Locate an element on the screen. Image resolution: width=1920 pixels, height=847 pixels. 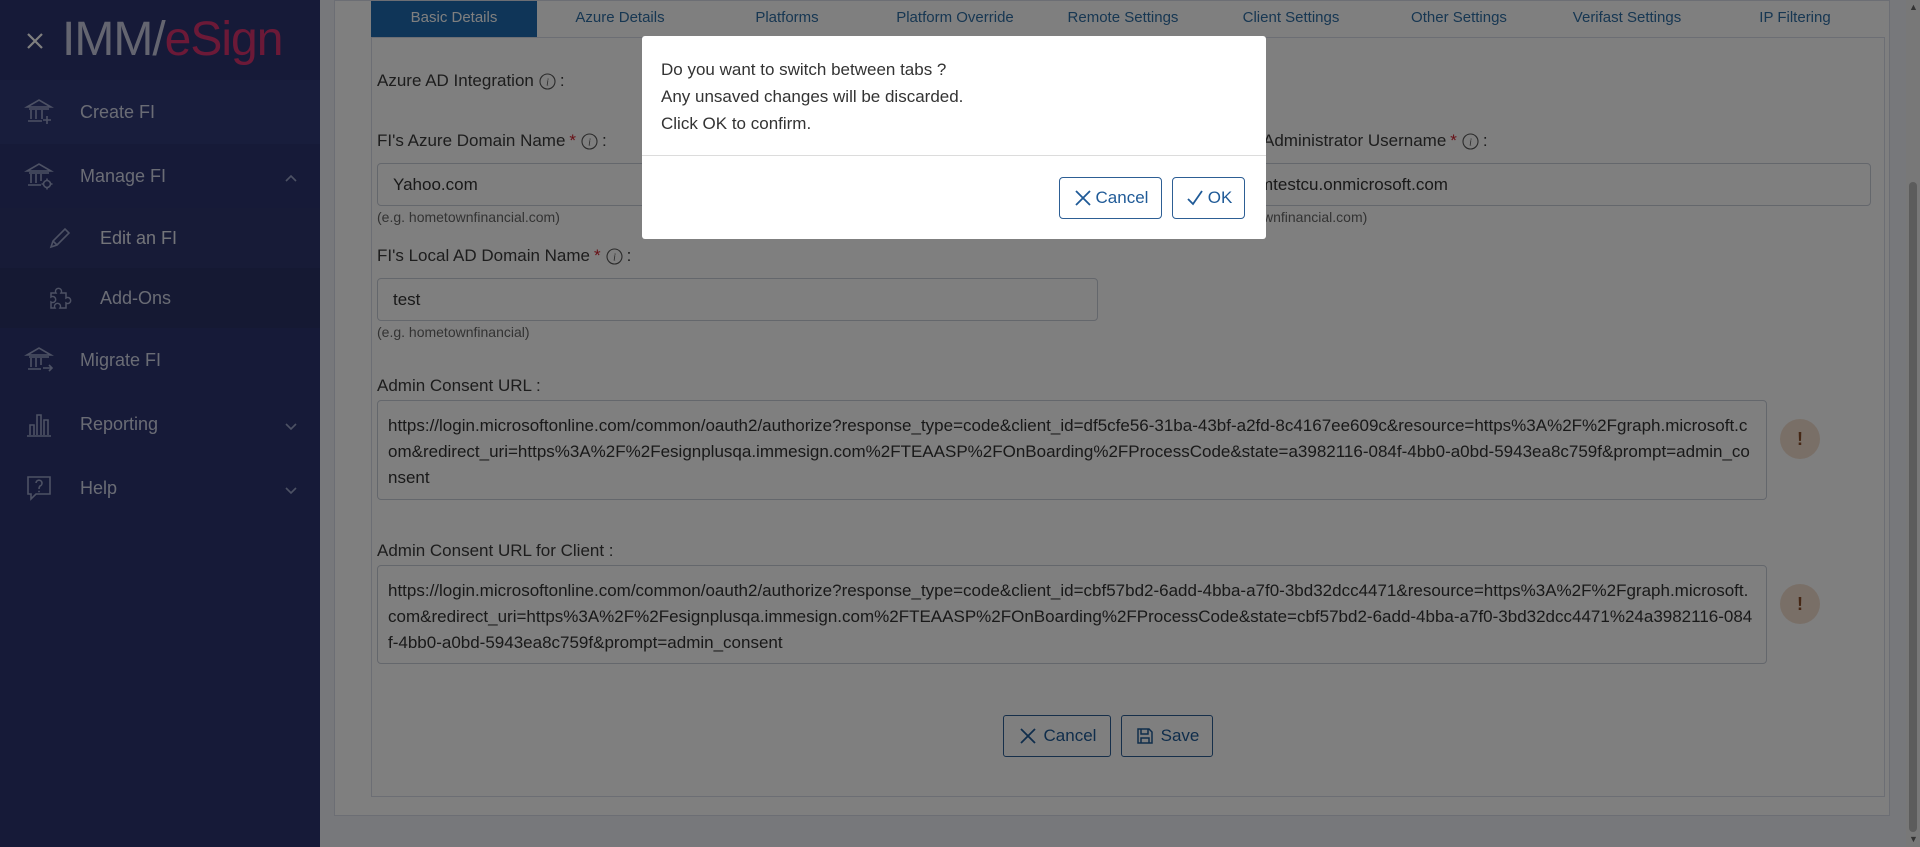
dialog-message-line: Click OK to confirm. is located at coordinates (736, 123).